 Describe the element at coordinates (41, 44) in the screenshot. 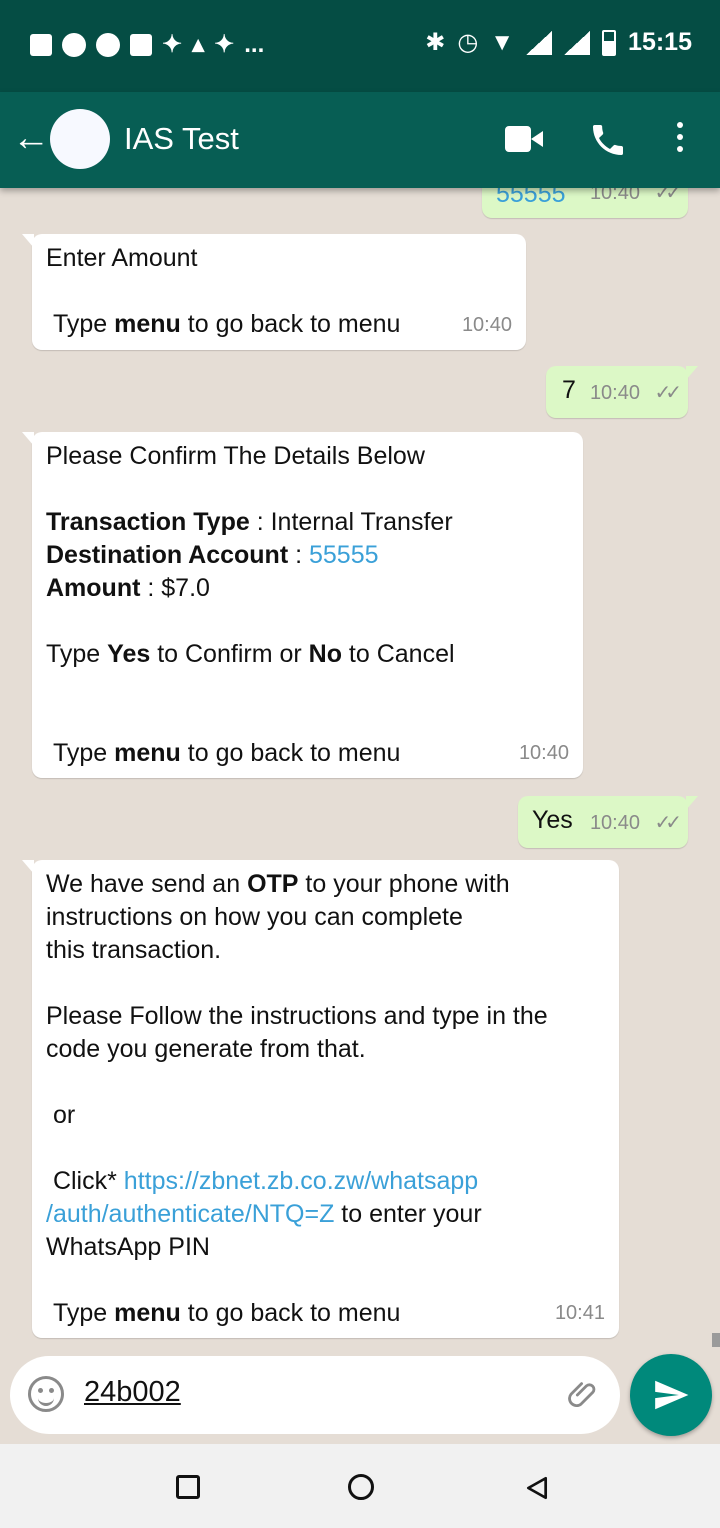

I see `facebook-icon` at that location.